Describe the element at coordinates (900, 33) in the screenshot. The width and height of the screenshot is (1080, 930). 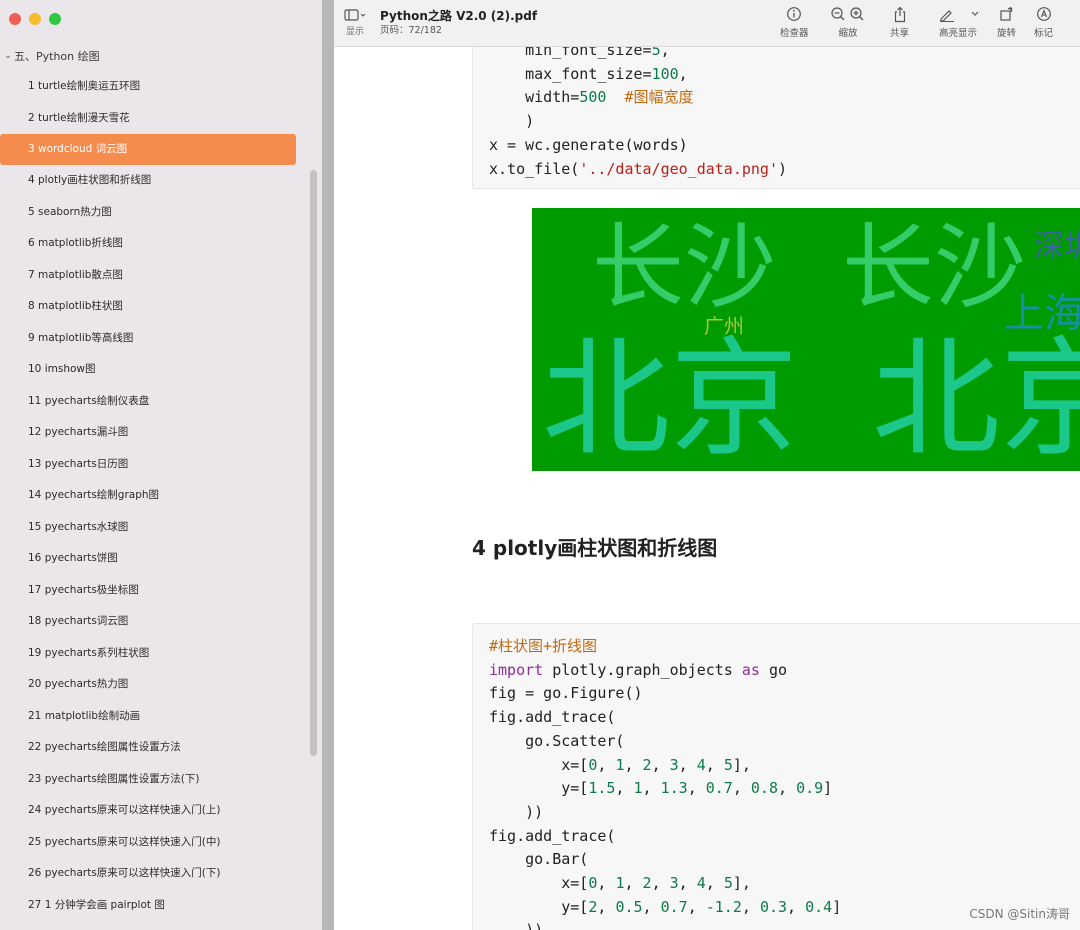
I see `share-label: 共享` at that location.